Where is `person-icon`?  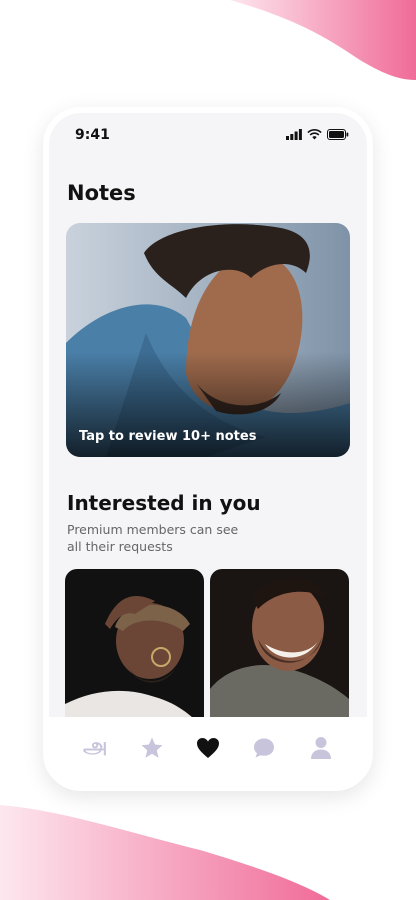
person-icon is located at coordinates (320, 748).